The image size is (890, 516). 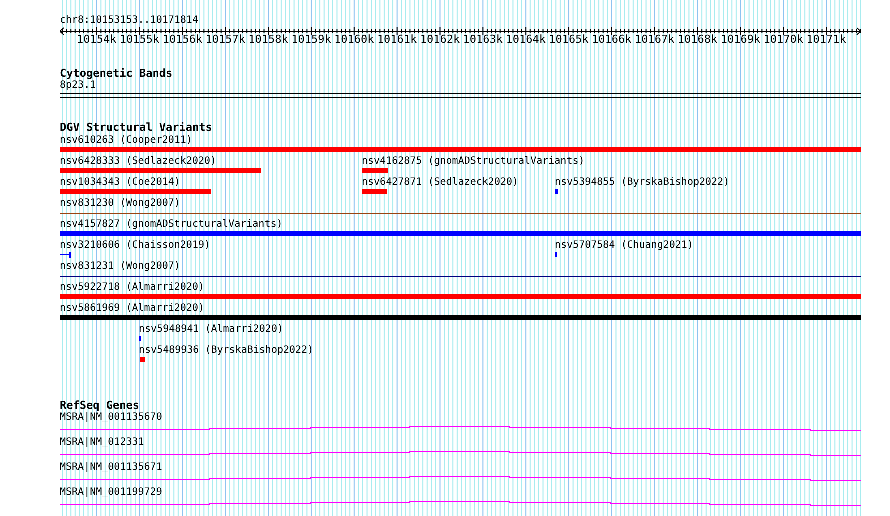 What do you see at coordinates (526, 40) in the screenshot?
I see `ruler-label: 10164k` at bounding box center [526, 40].